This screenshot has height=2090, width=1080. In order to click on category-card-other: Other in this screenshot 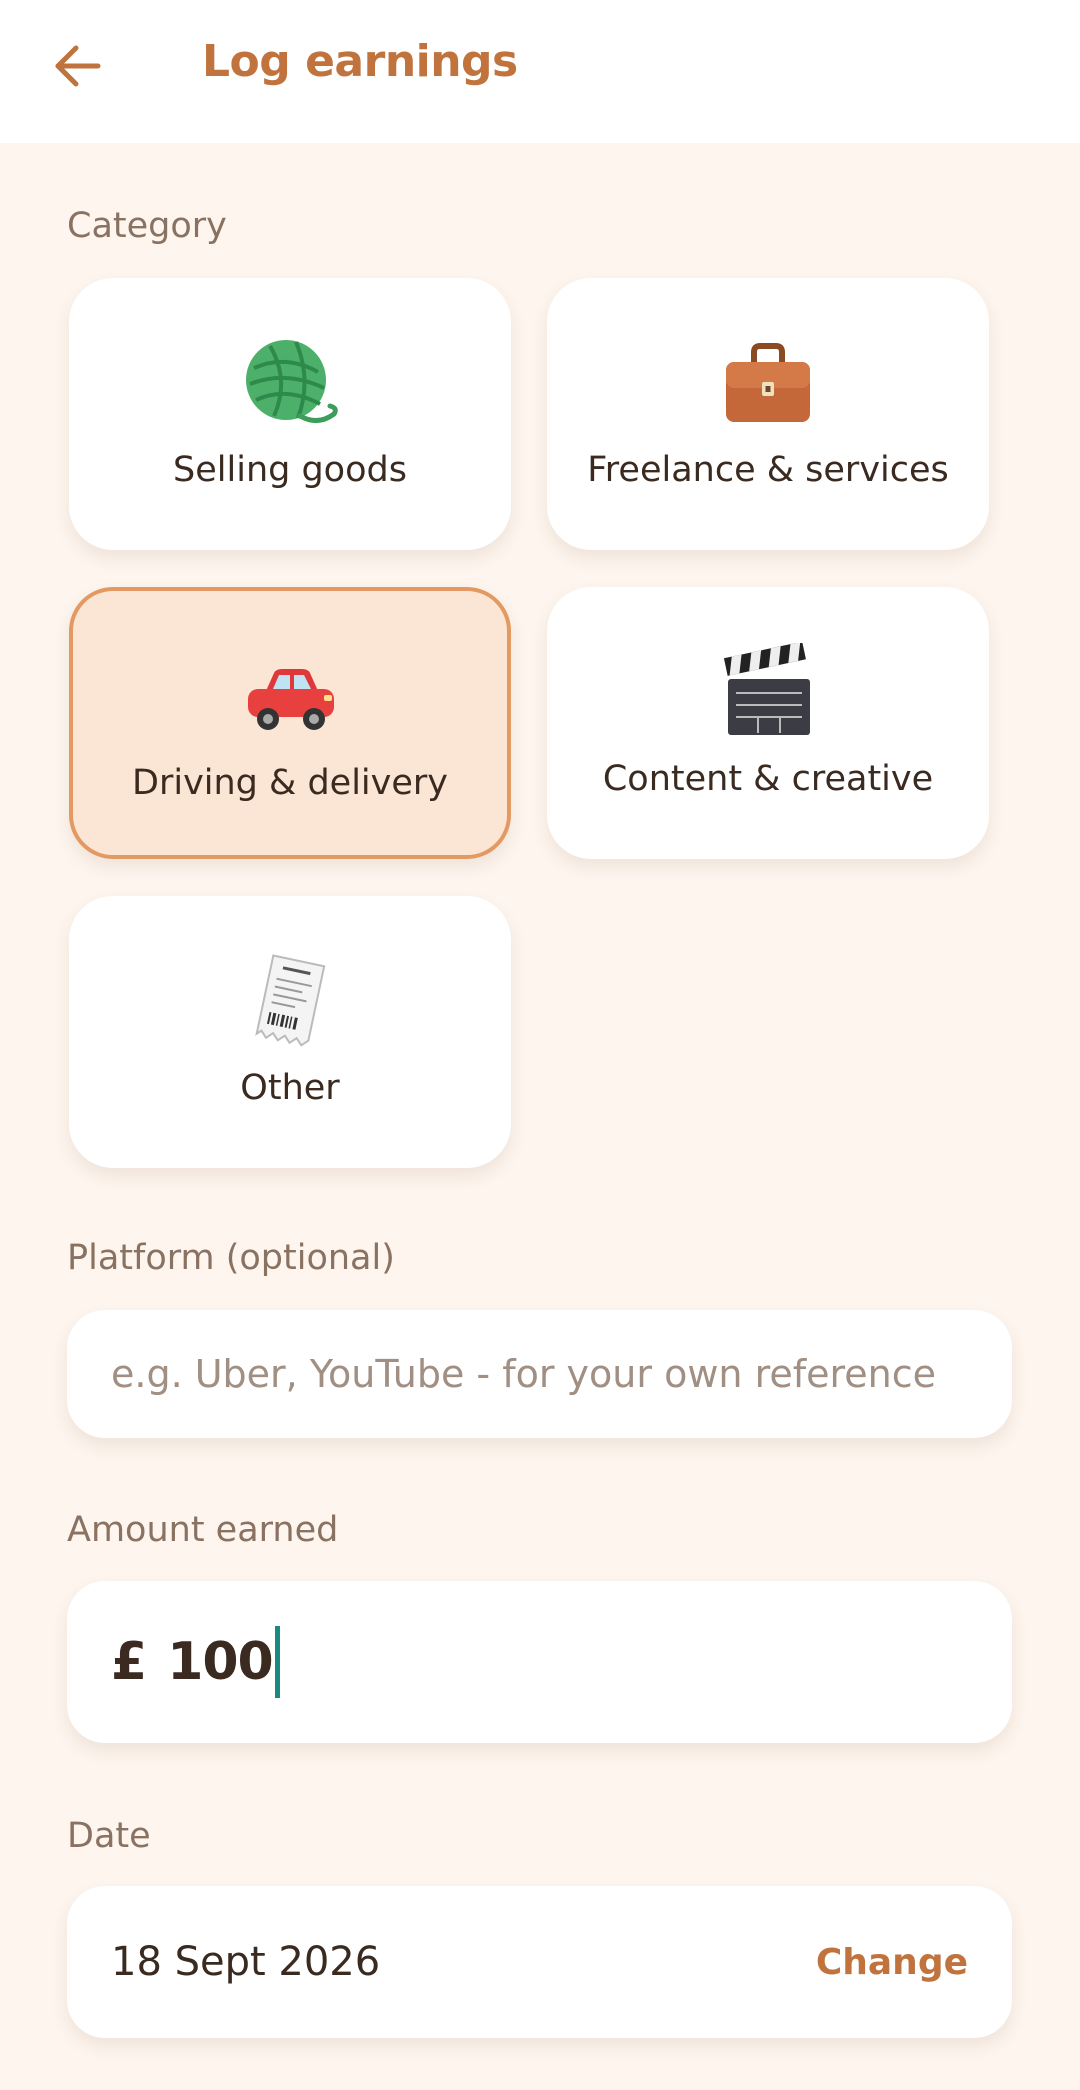, I will do `click(290, 1032)`.